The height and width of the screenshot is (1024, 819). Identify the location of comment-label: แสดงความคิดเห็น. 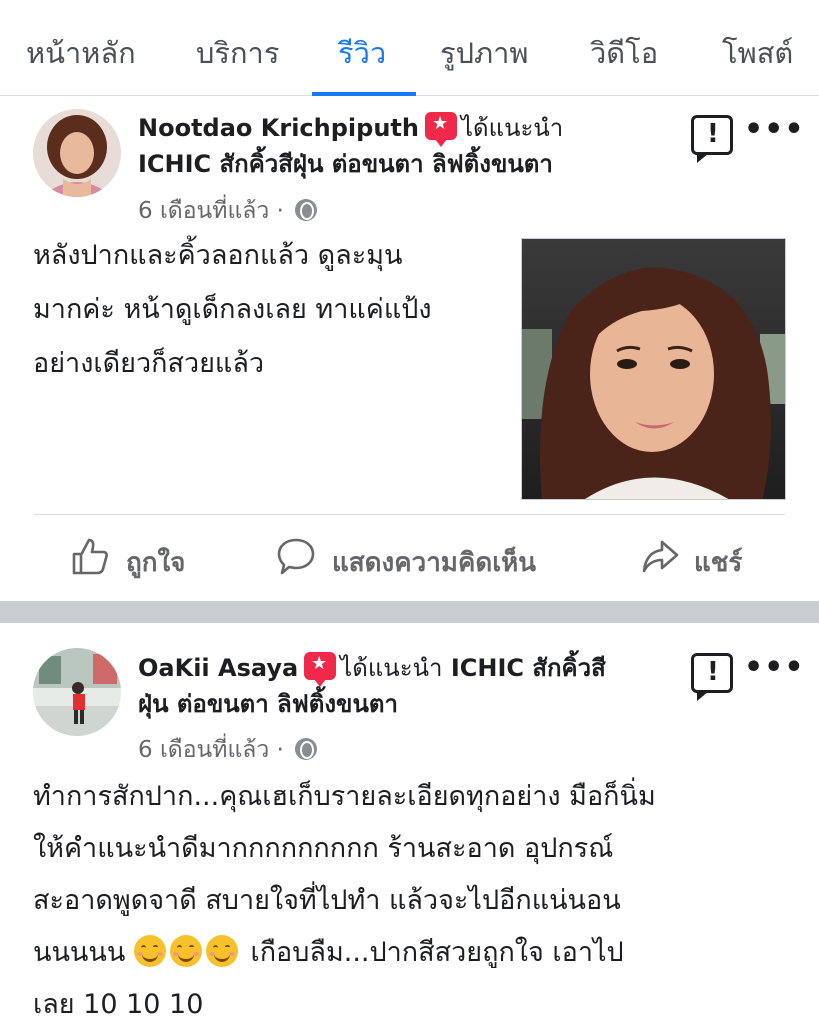
(434, 563).